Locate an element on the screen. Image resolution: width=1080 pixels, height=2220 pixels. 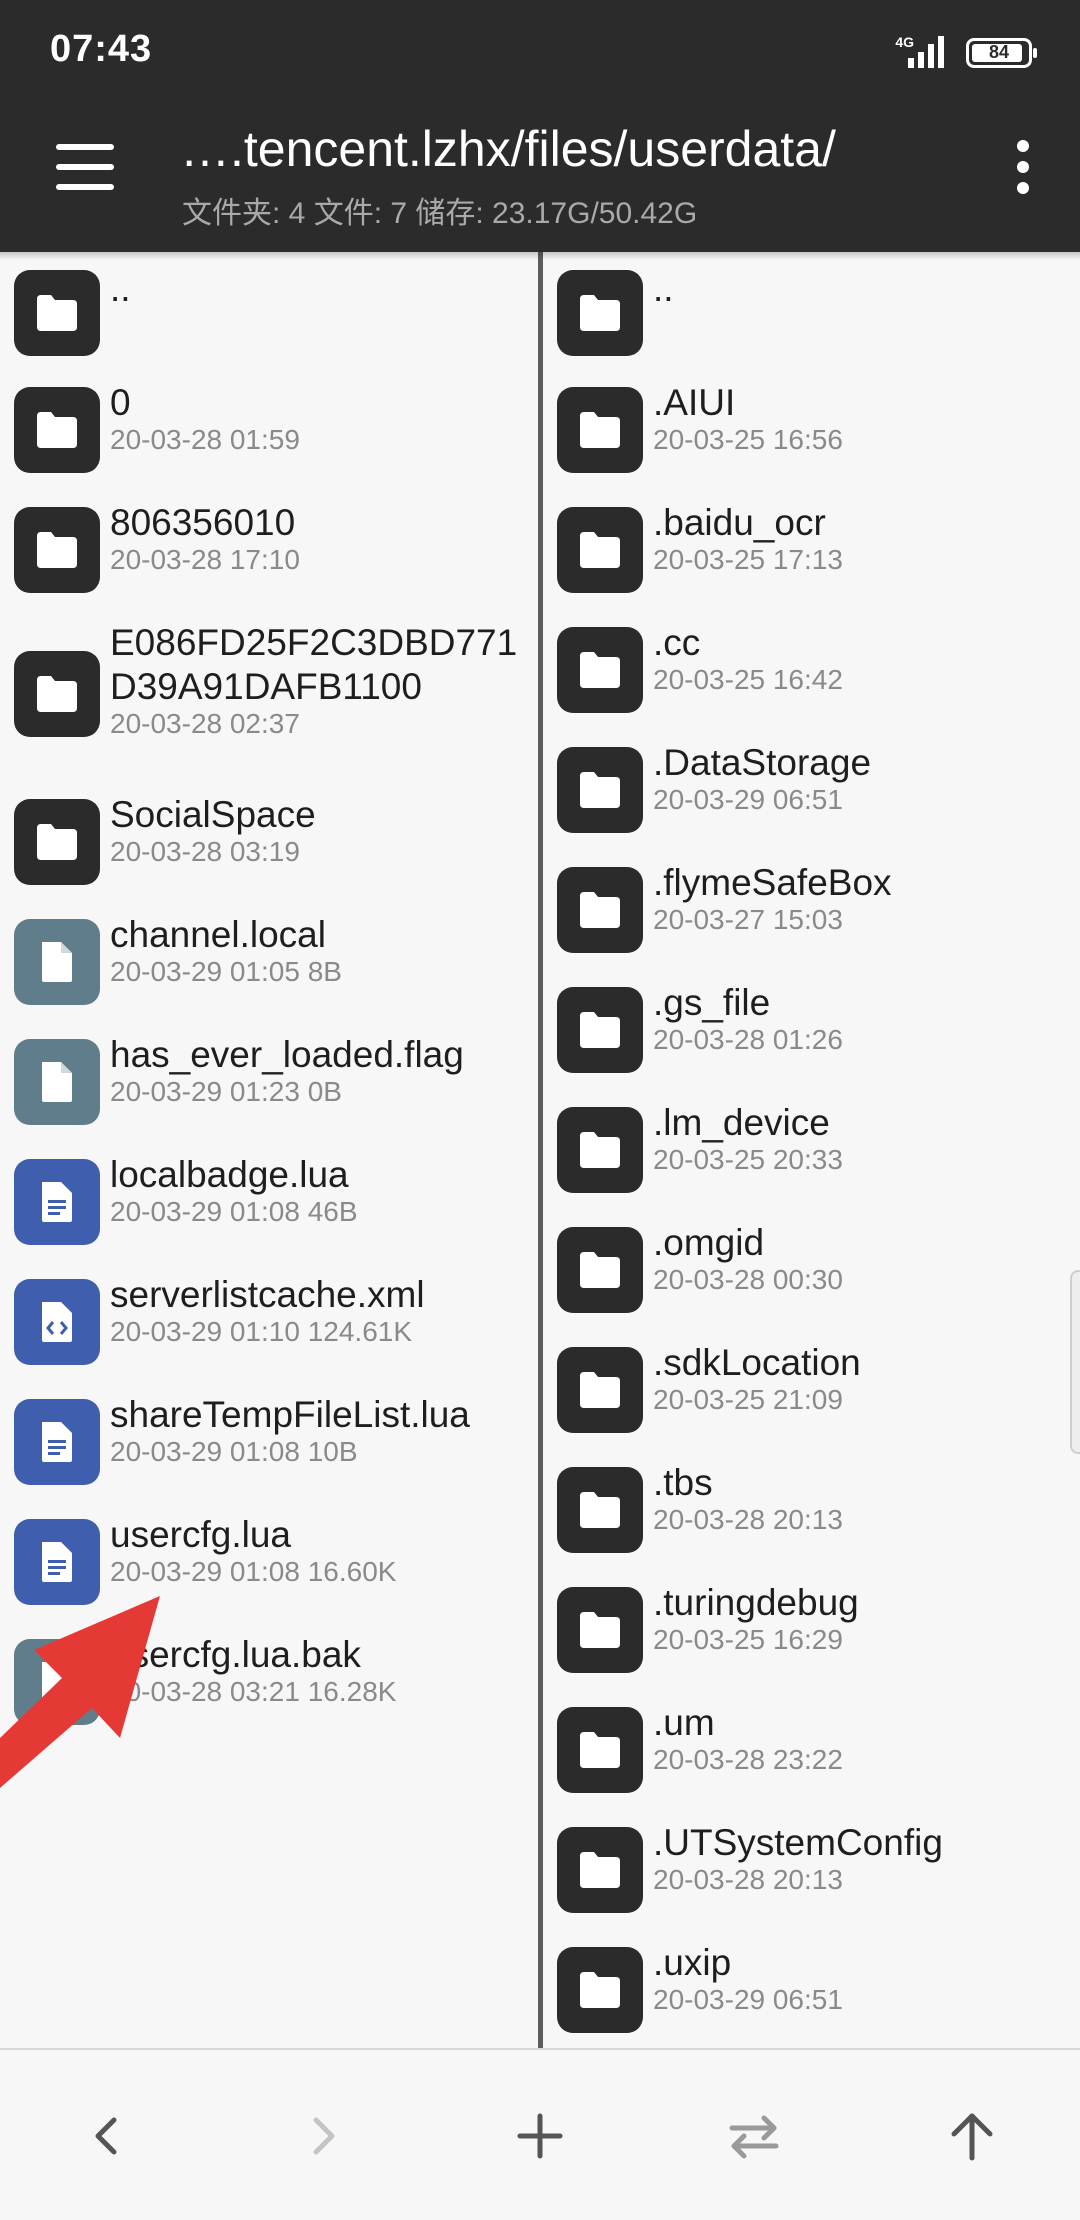
file-list-item: .uxip 20-03-29 06:51 is located at coordinates (811, 1986).